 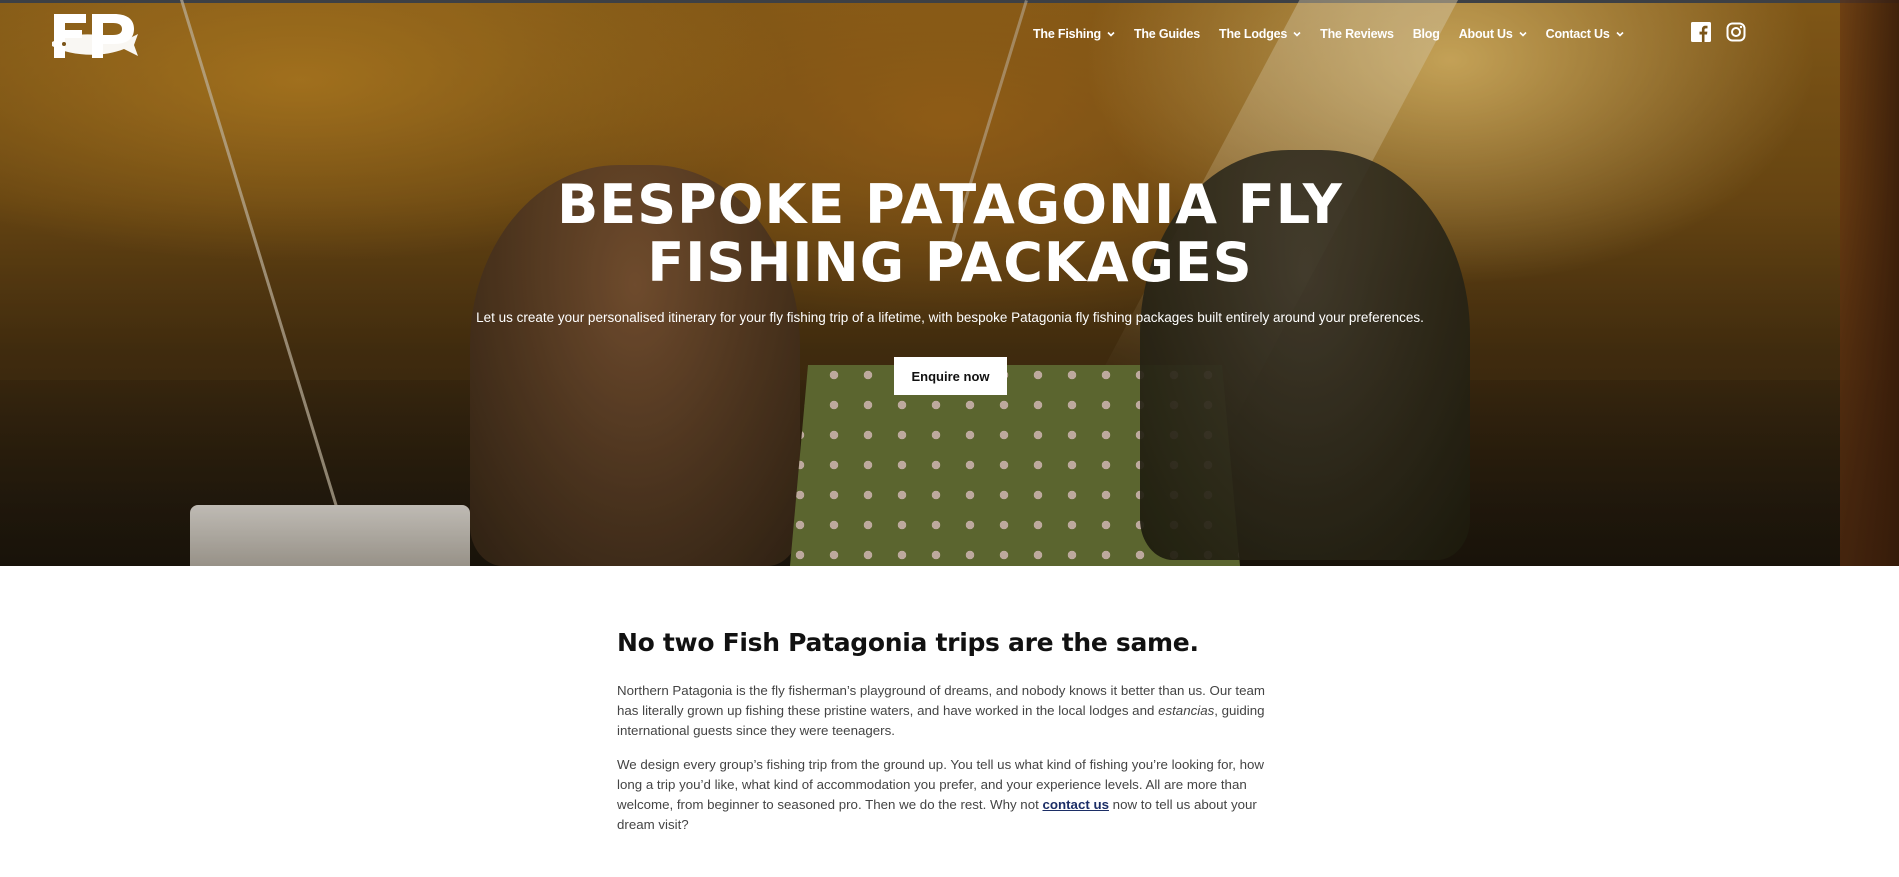 I want to click on nav-item-label: The Fishing, so click(x=1067, y=34).